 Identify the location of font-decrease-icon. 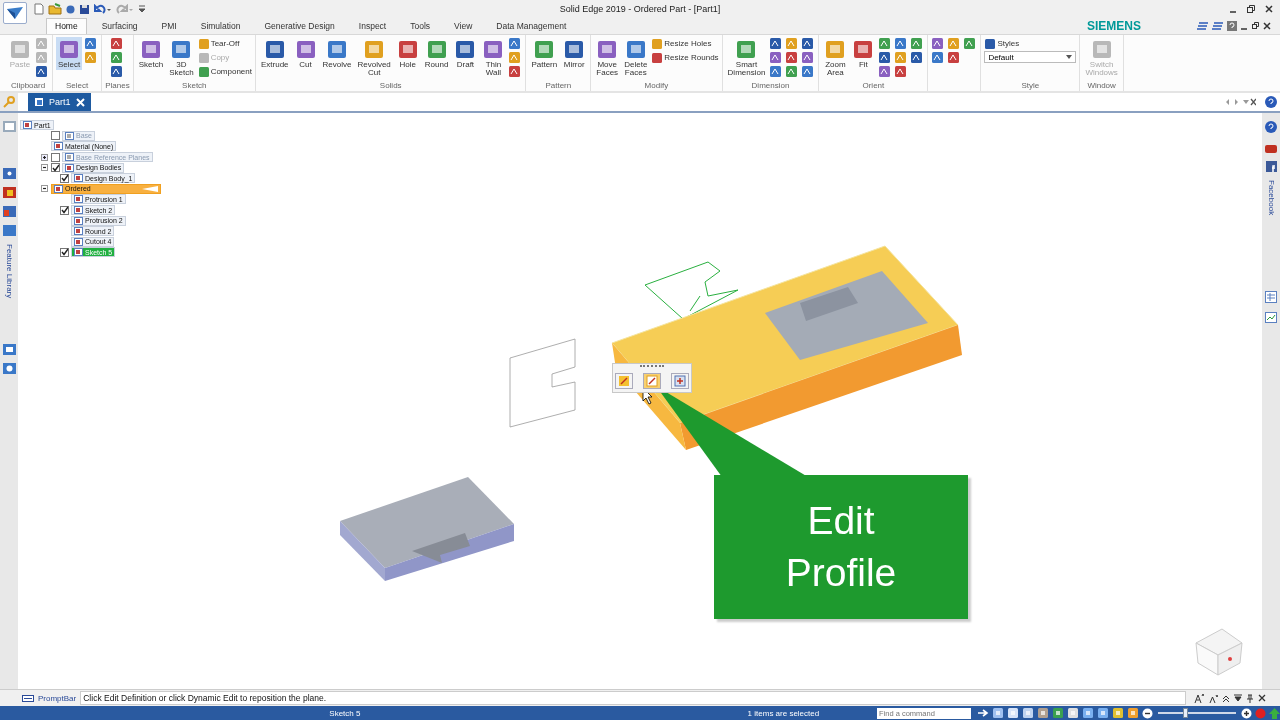
(1213, 698).